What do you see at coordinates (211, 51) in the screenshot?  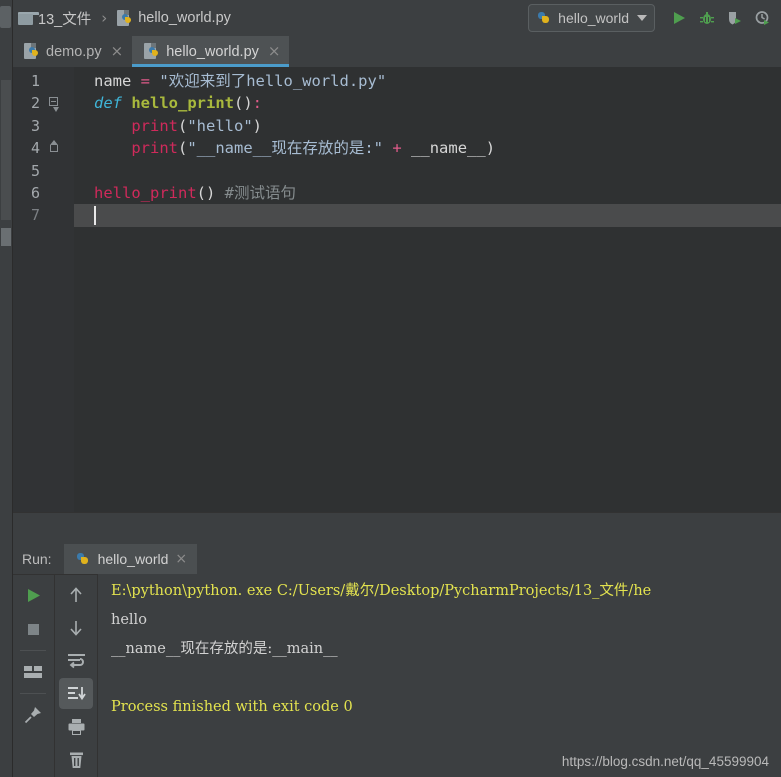 I see `editor-tab-hello-world: hello_world.py ×` at bounding box center [211, 51].